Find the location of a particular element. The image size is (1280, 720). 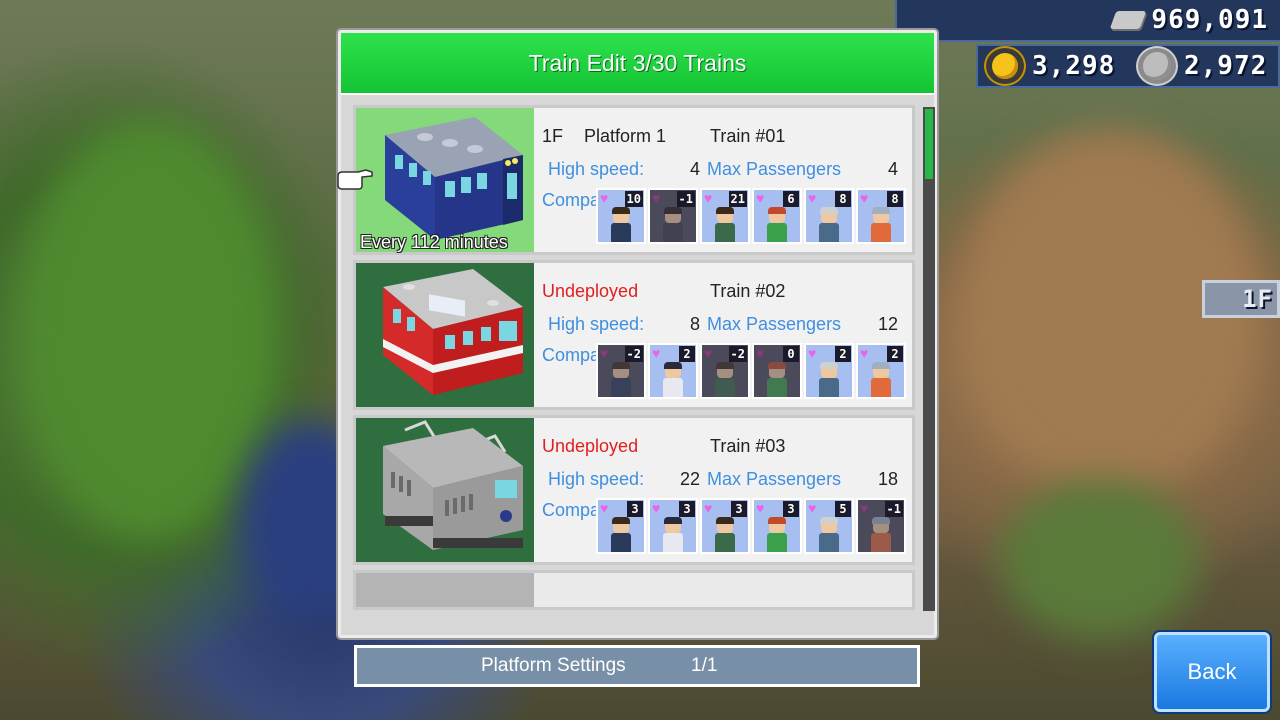

empty-train-slot is located at coordinates (634, 590).